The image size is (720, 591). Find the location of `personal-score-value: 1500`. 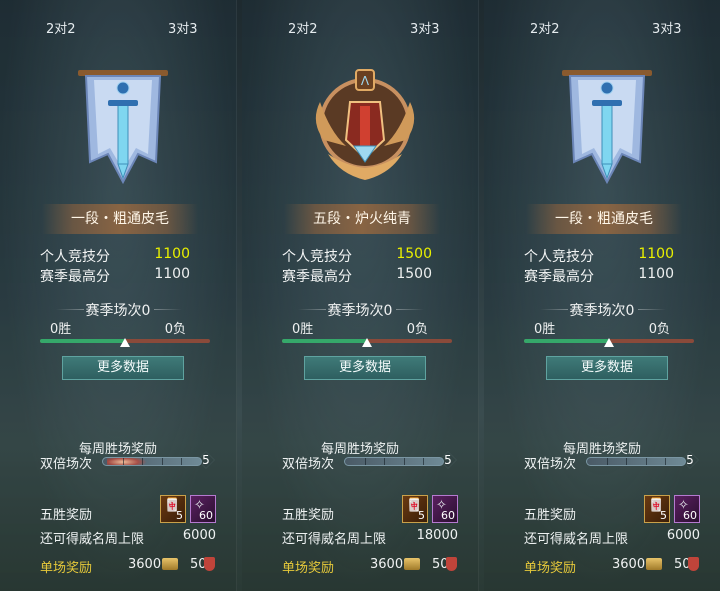

personal-score-value: 1500 is located at coordinates (414, 254).